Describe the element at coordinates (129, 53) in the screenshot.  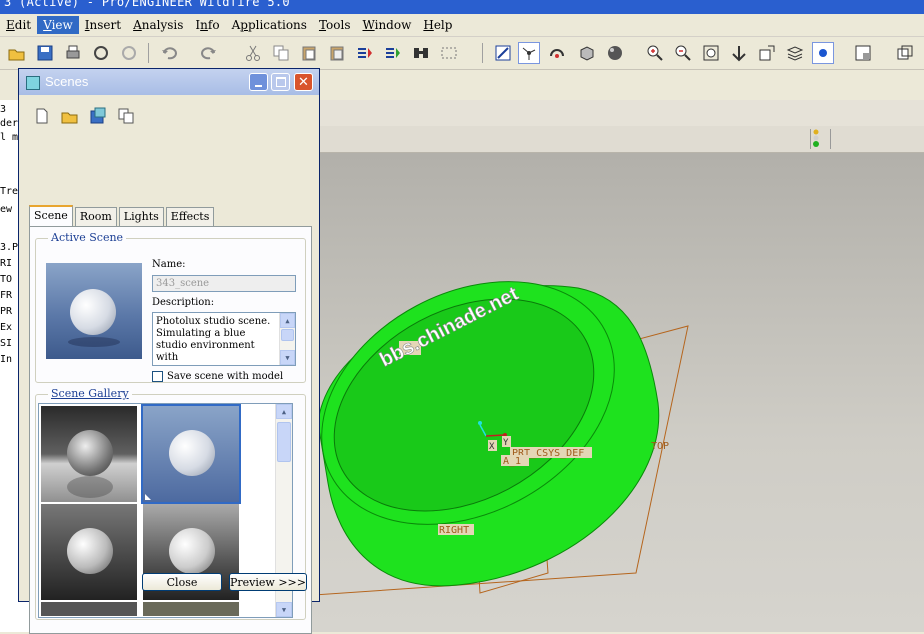
I see `regenerate-icon` at that location.